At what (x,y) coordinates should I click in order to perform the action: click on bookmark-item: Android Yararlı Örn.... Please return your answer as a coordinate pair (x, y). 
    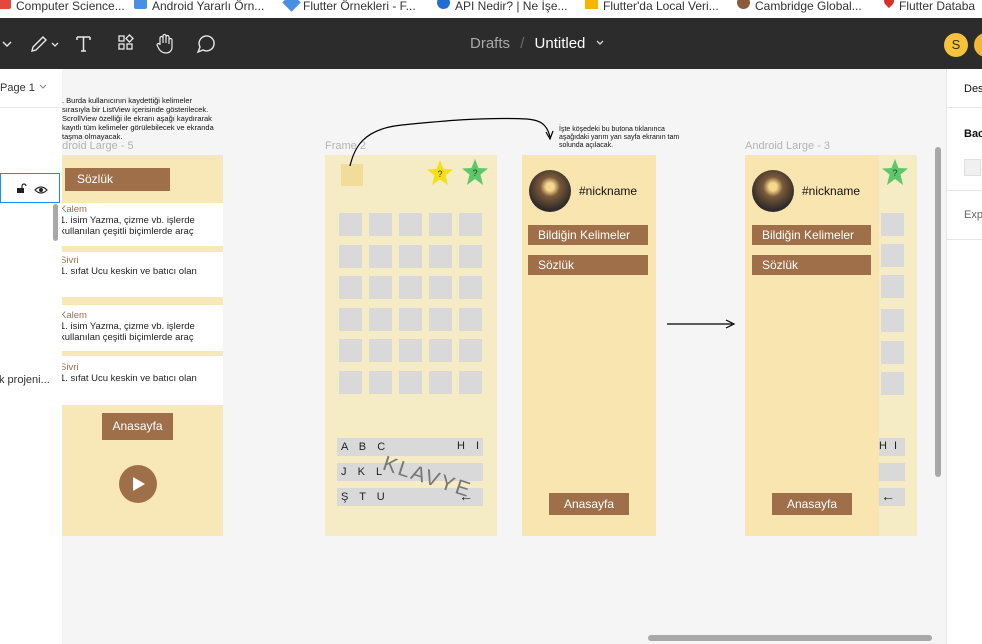
    Looking at the image, I should click on (199, 9).